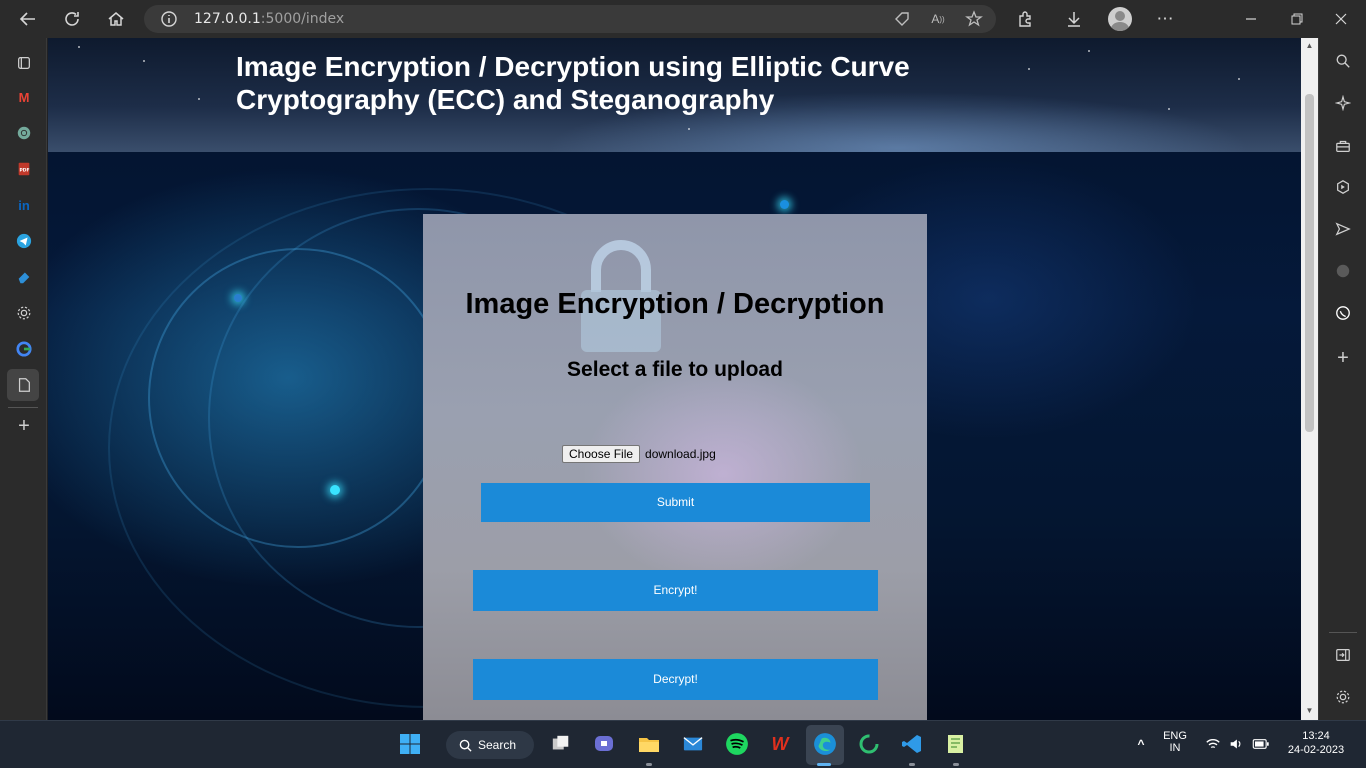  I want to click on url-path: :5000/index, so click(302, 19).